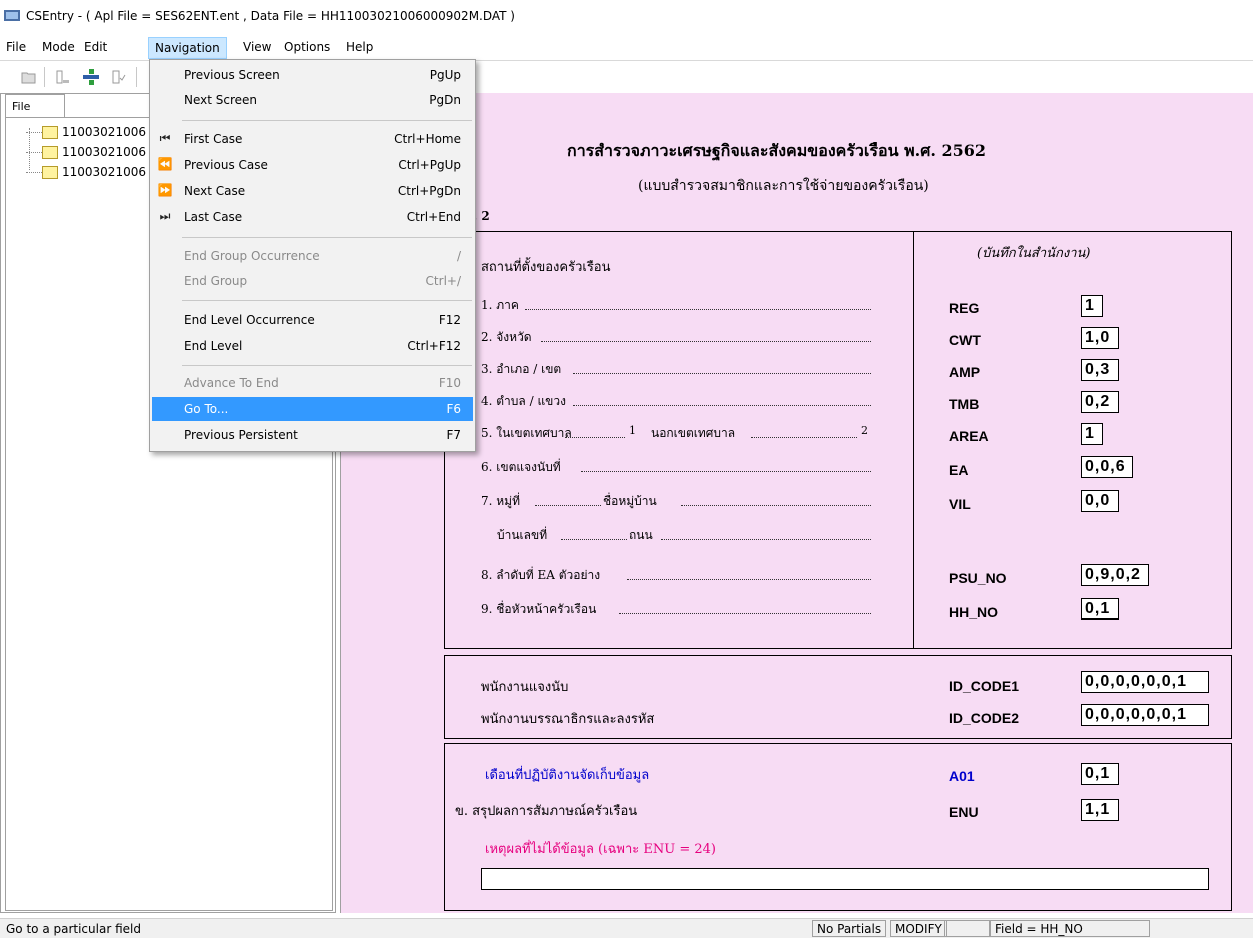 Image resolution: width=1253 pixels, height=938 pixels. What do you see at coordinates (445, 100) in the screenshot?
I see `menu-item-shortcut: PgDn` at bounding box center [445, 100].